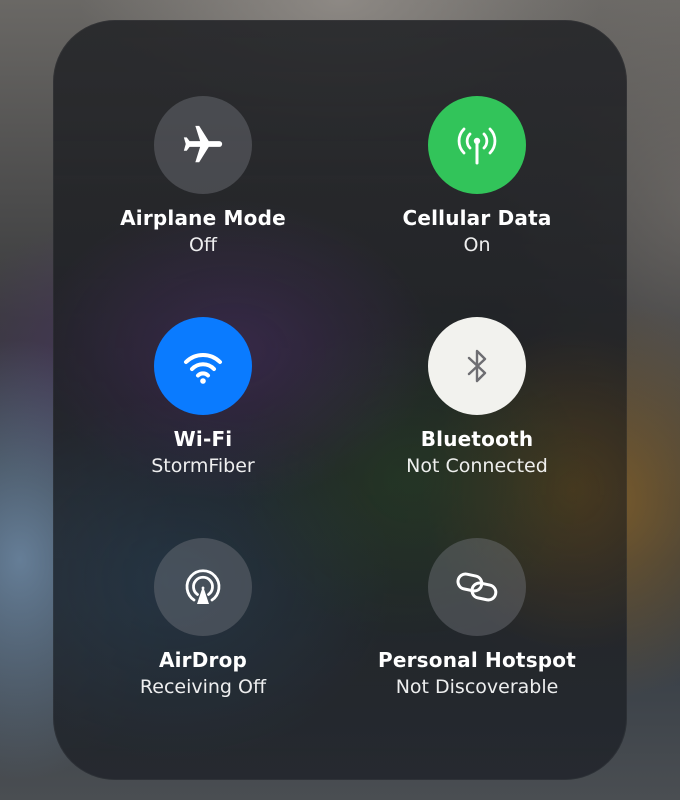 The height and width of the screenshot is (800, 680). I want to click on airdrop-tile: AirDrop Receiving Off, so click(203, 638).